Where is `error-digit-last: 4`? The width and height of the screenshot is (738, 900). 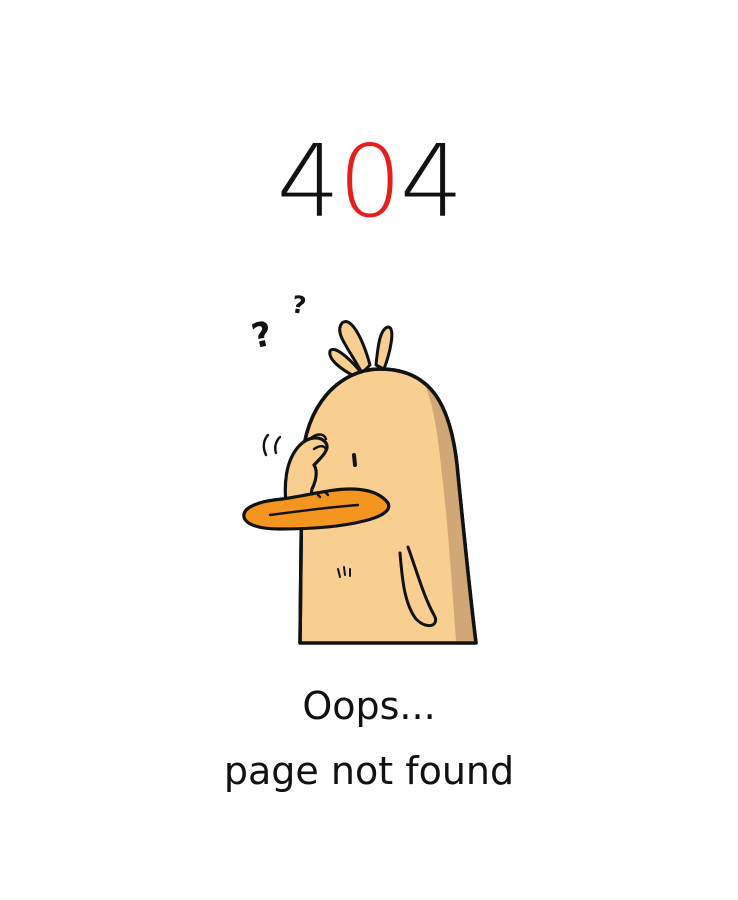
error-digit-last: 4 is located at coordinates (431, 181).